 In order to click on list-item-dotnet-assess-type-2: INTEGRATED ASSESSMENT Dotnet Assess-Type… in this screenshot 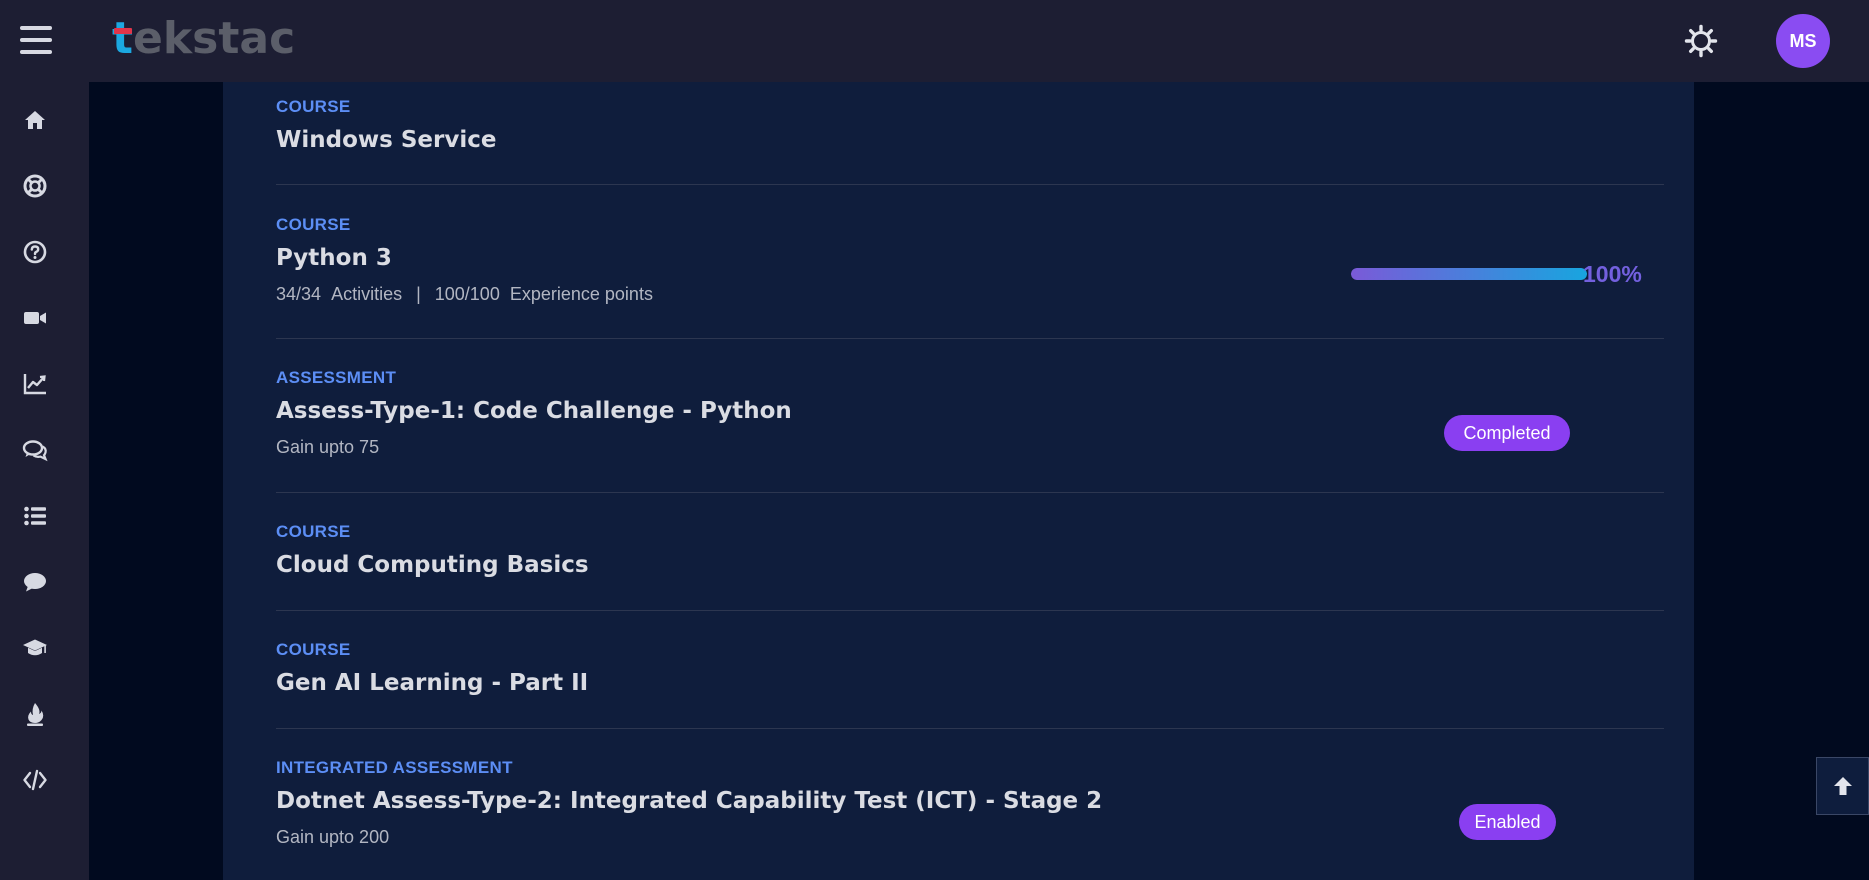, I will do `click(970, 803)`.